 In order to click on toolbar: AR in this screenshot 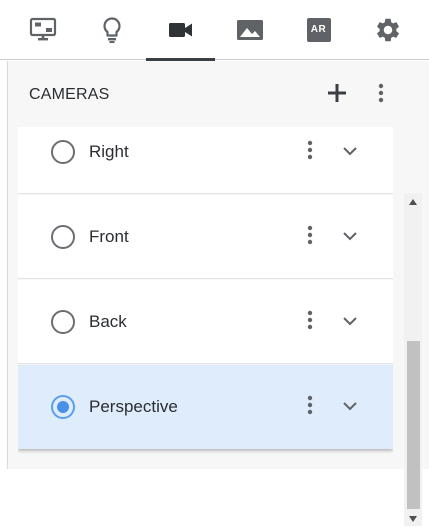, I will do `click(214, 30)`.